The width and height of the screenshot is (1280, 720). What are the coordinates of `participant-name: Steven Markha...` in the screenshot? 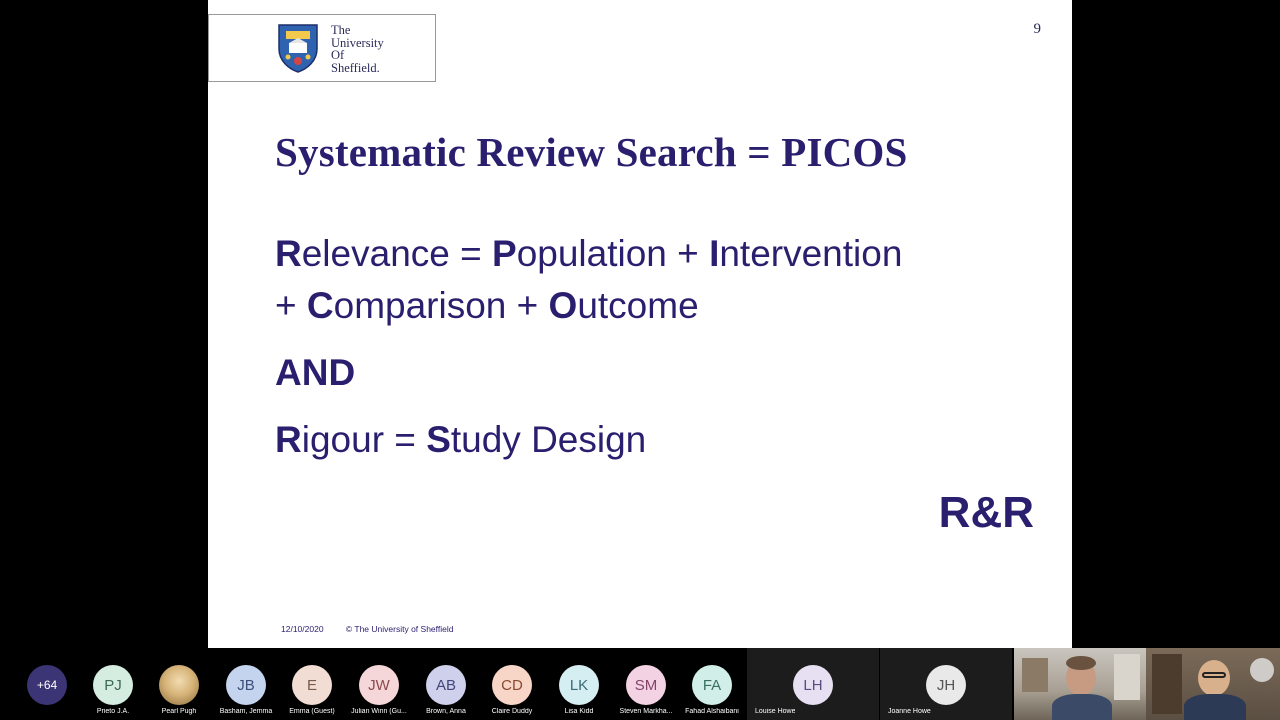 It's located at (646, 711).